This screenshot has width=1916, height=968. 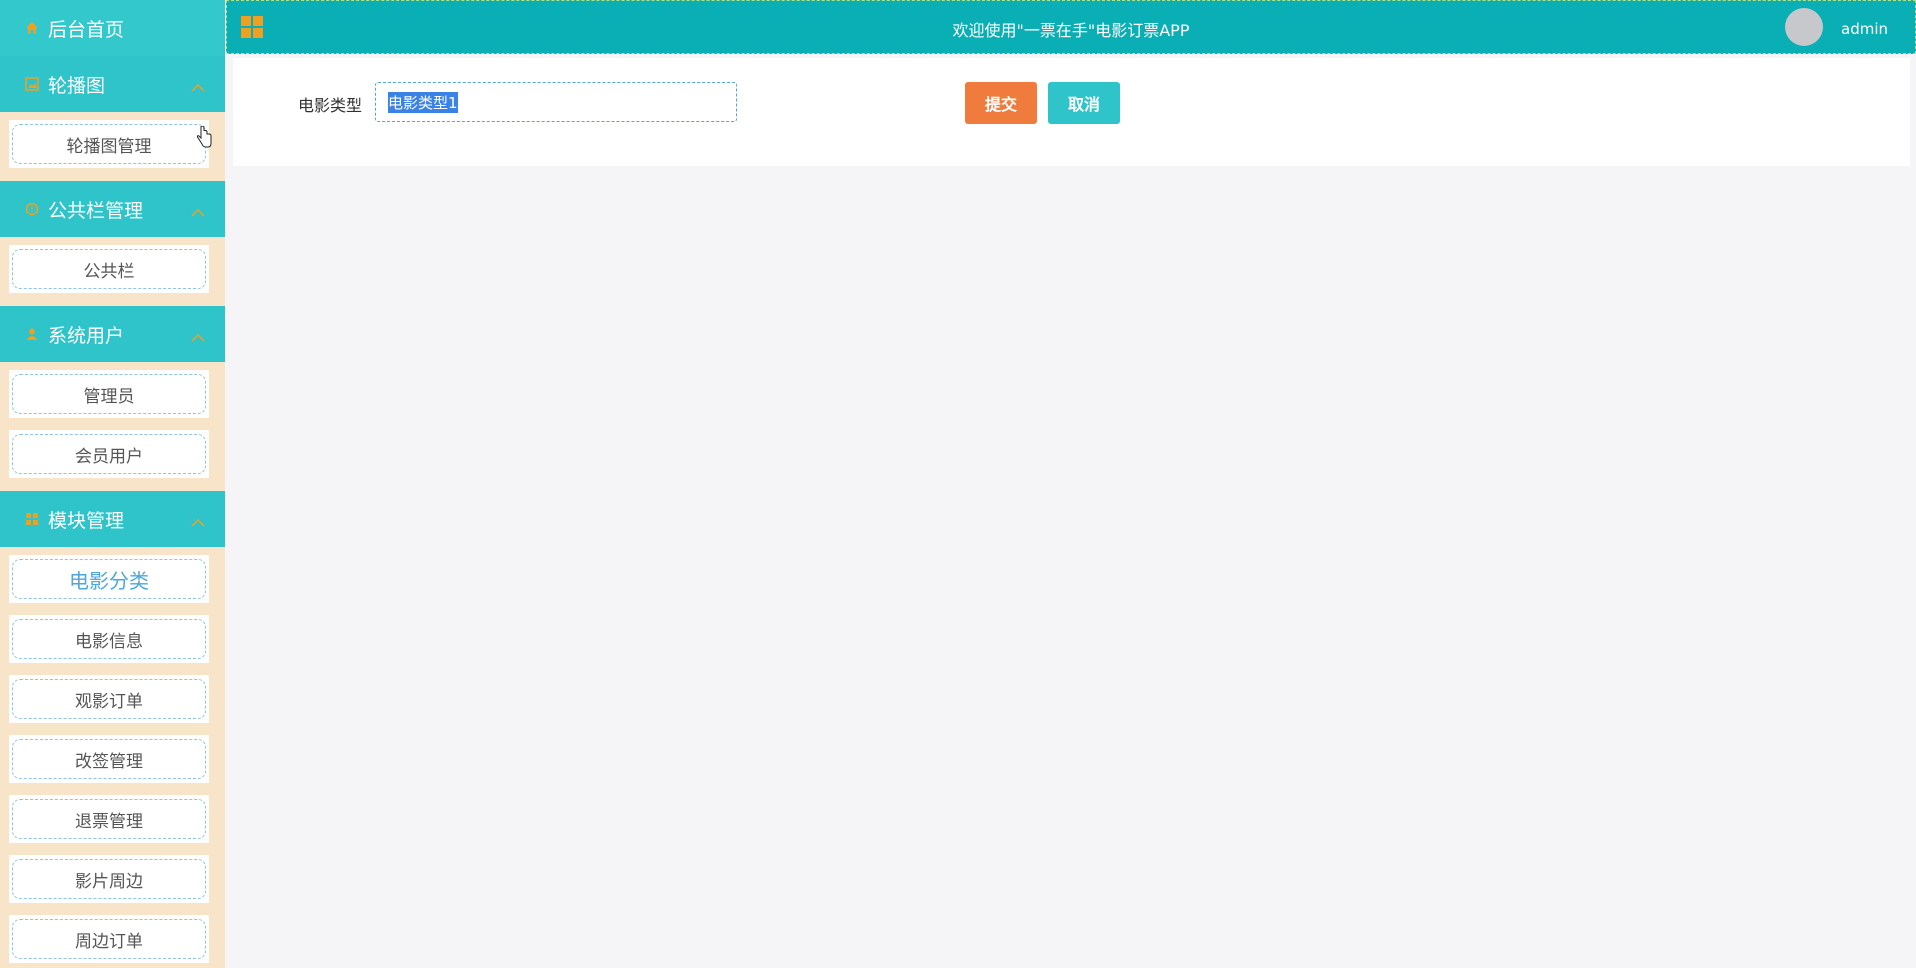 What do you see at coordinates (32, 209) in the screenshot?
I see `info-icon` at bounding box center [32, 209].